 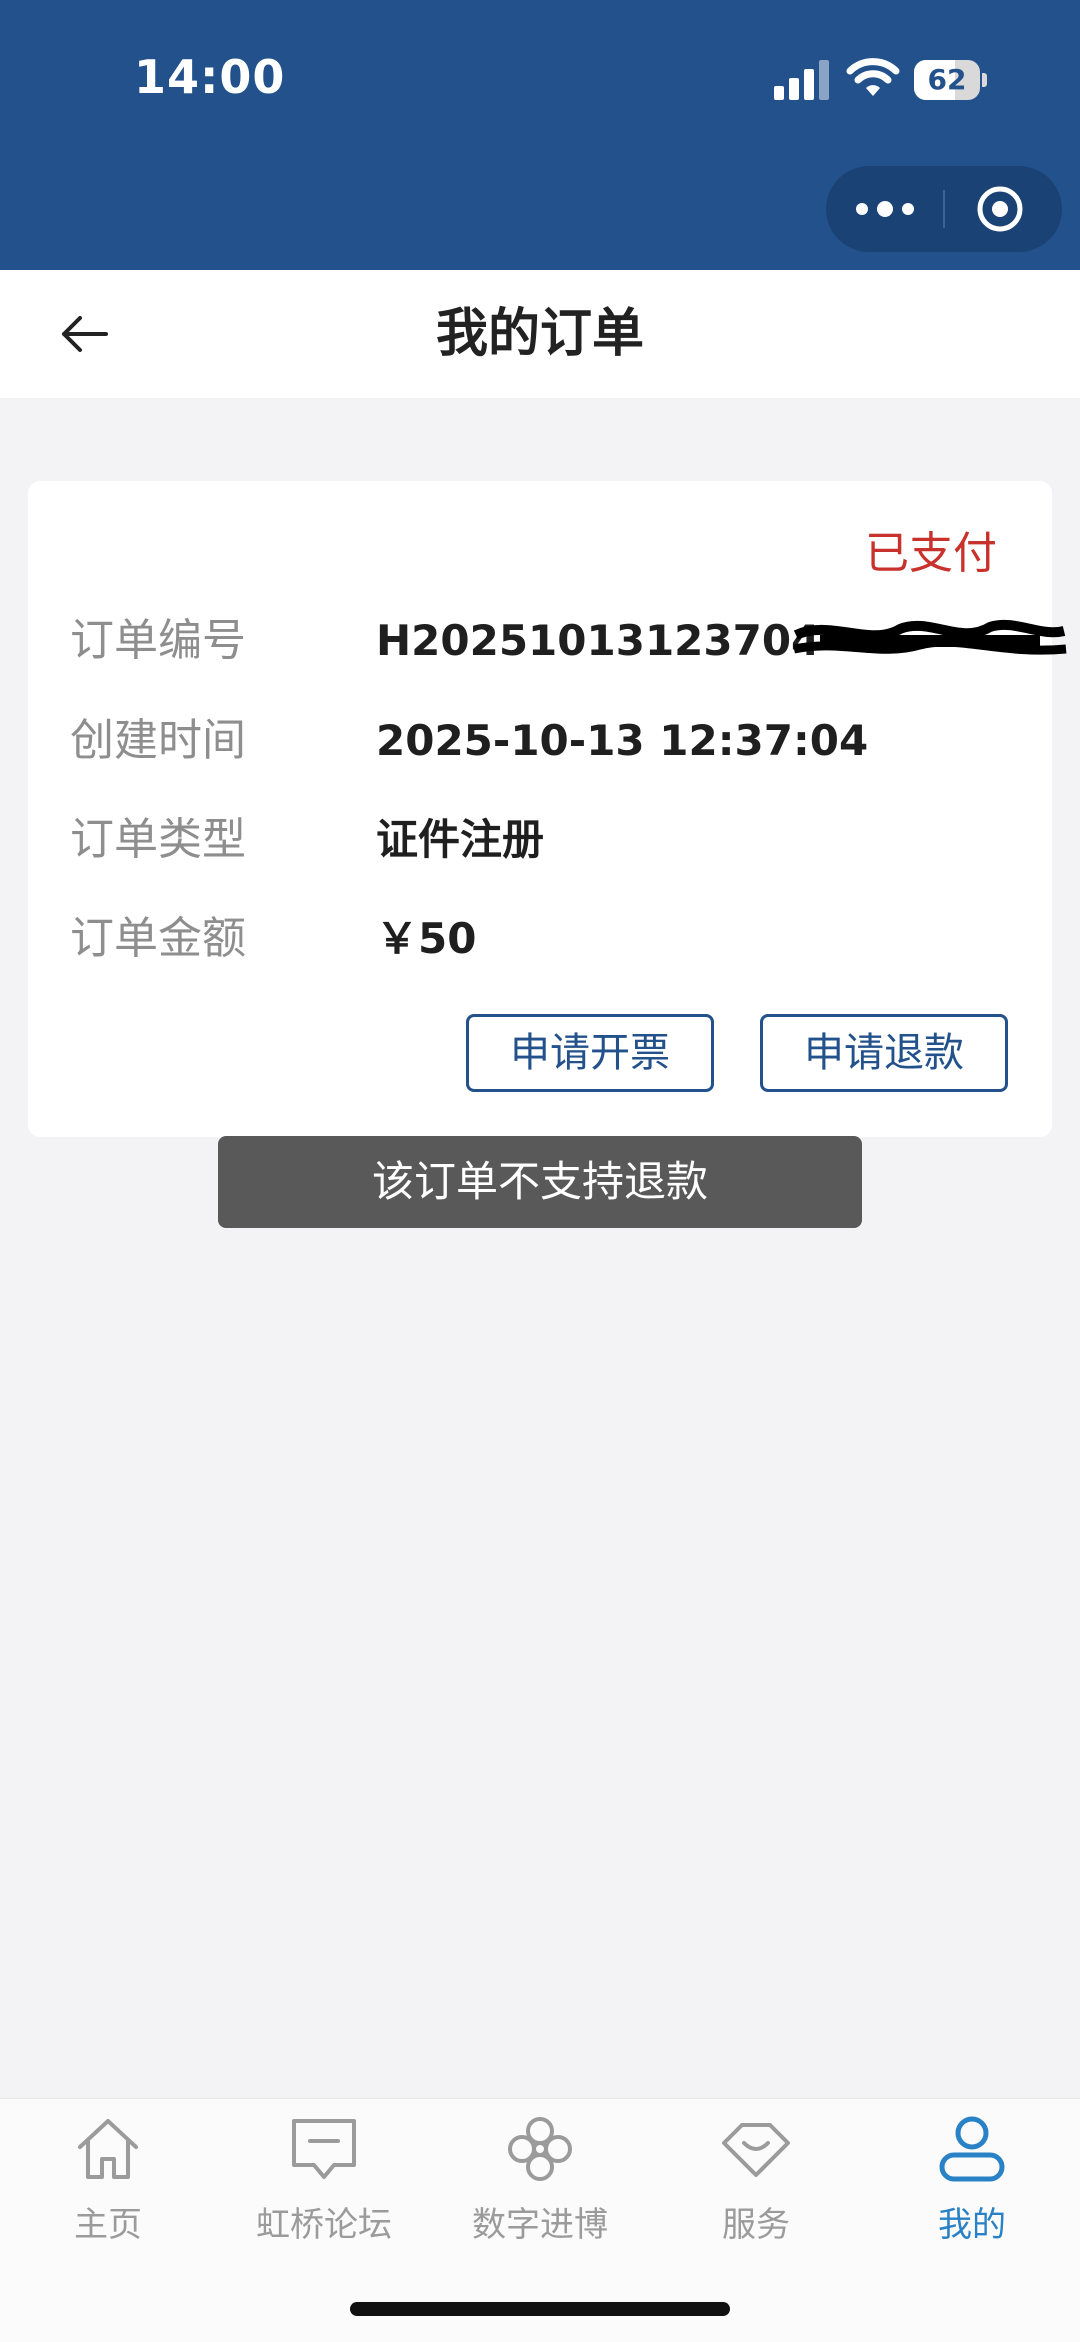 I want to click on tab-forum: 虹桥论坛, so click(x=324, y=2188).